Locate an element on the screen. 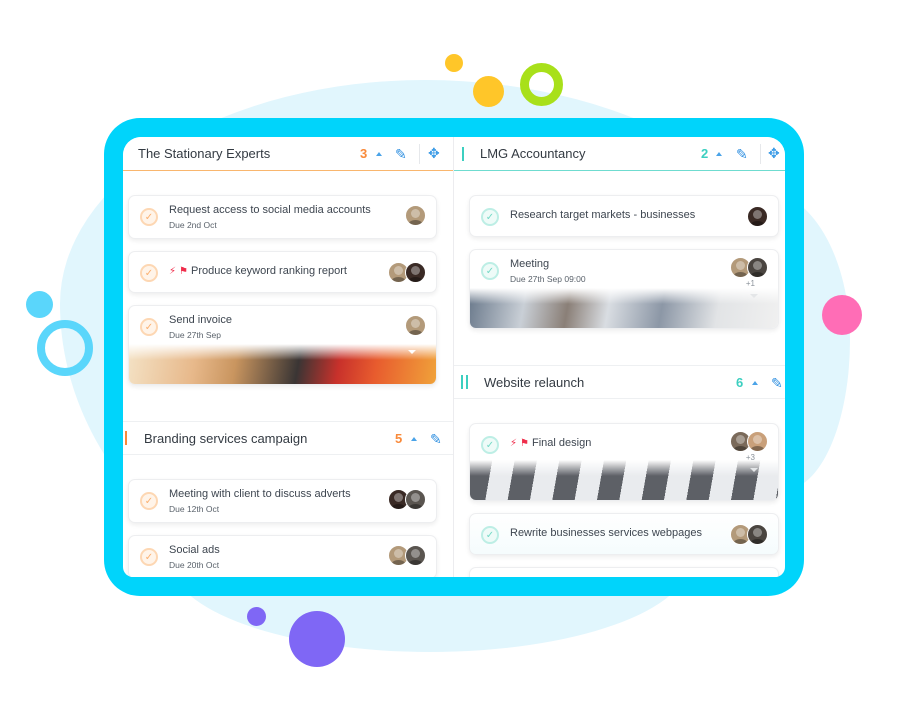 The width and height of the screenshot is (905, 720). more-assignees-count: +1 is located at coordinates (750, 283).